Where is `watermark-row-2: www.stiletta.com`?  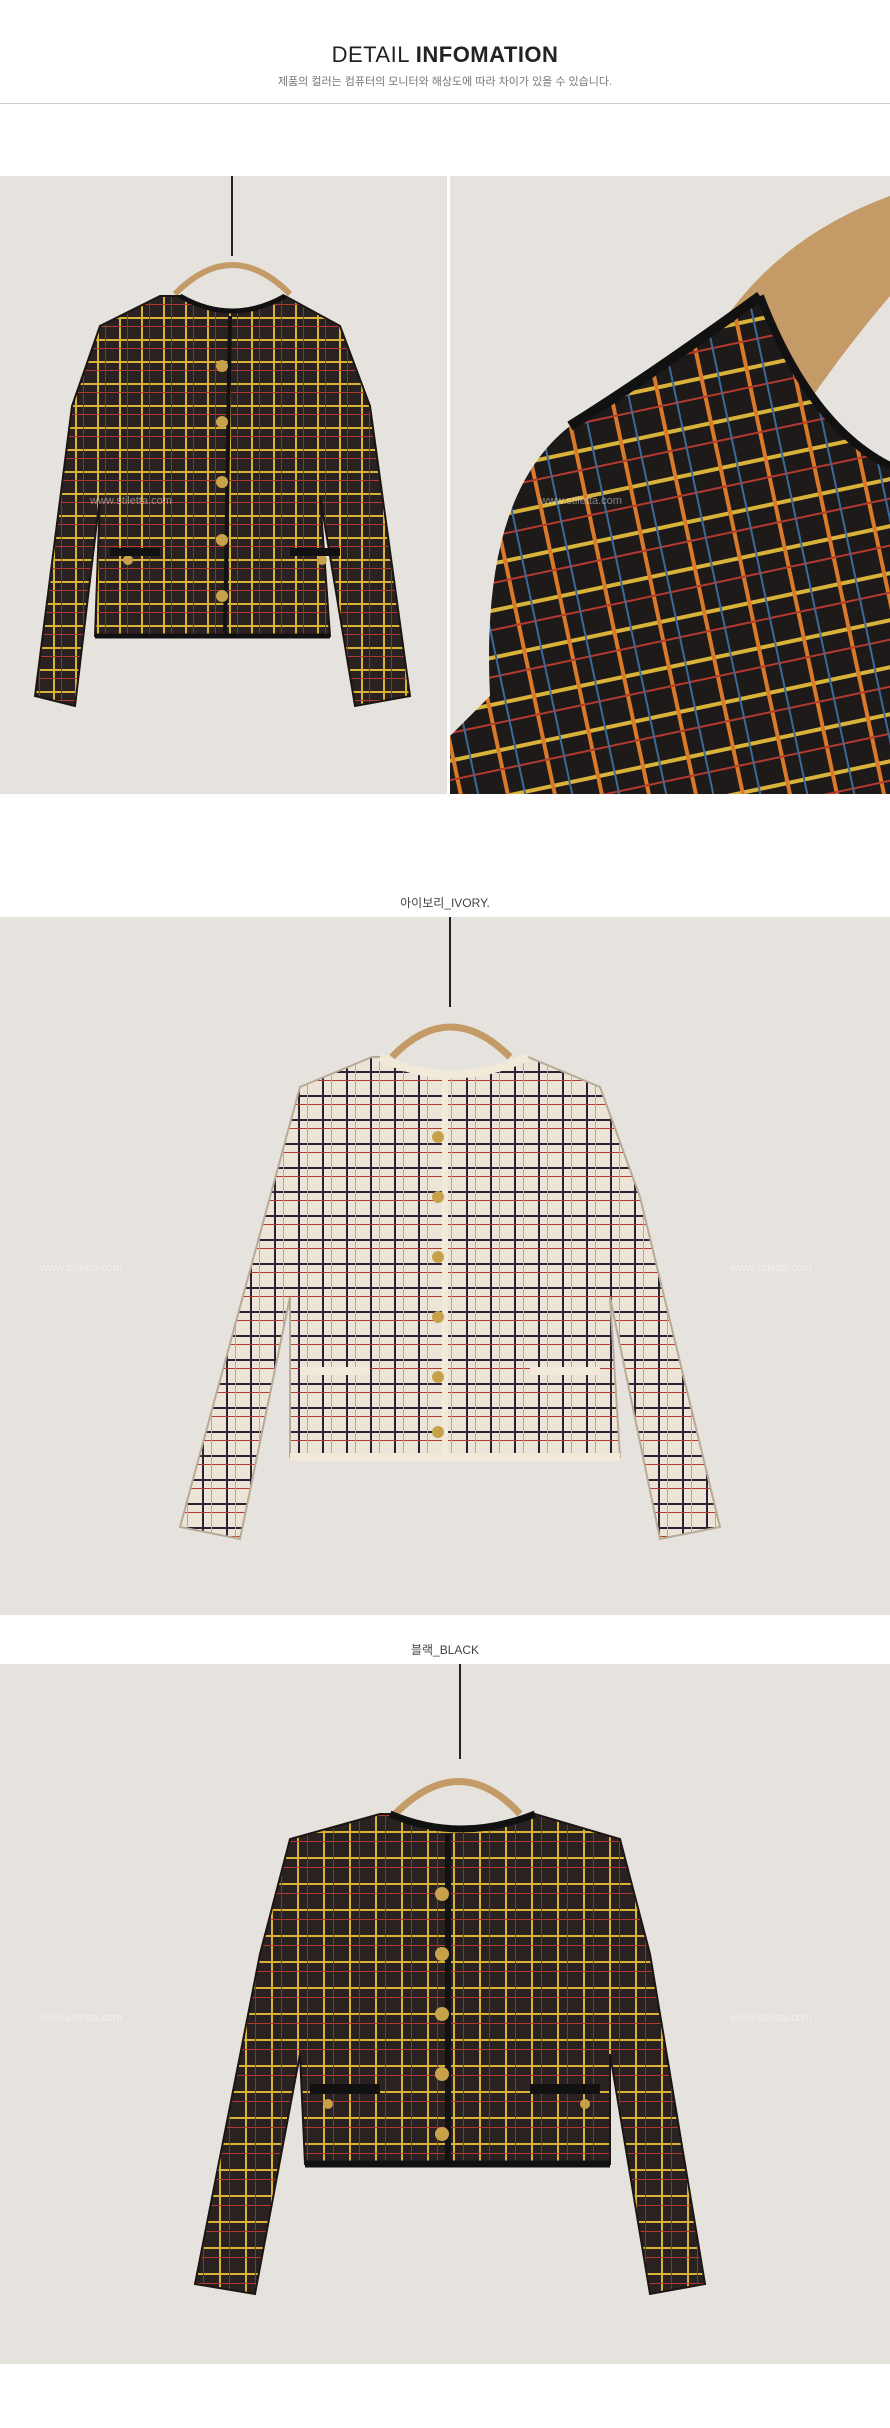
watermark-row-2: www.stiletta.com is located at coordinates (81, 1268).